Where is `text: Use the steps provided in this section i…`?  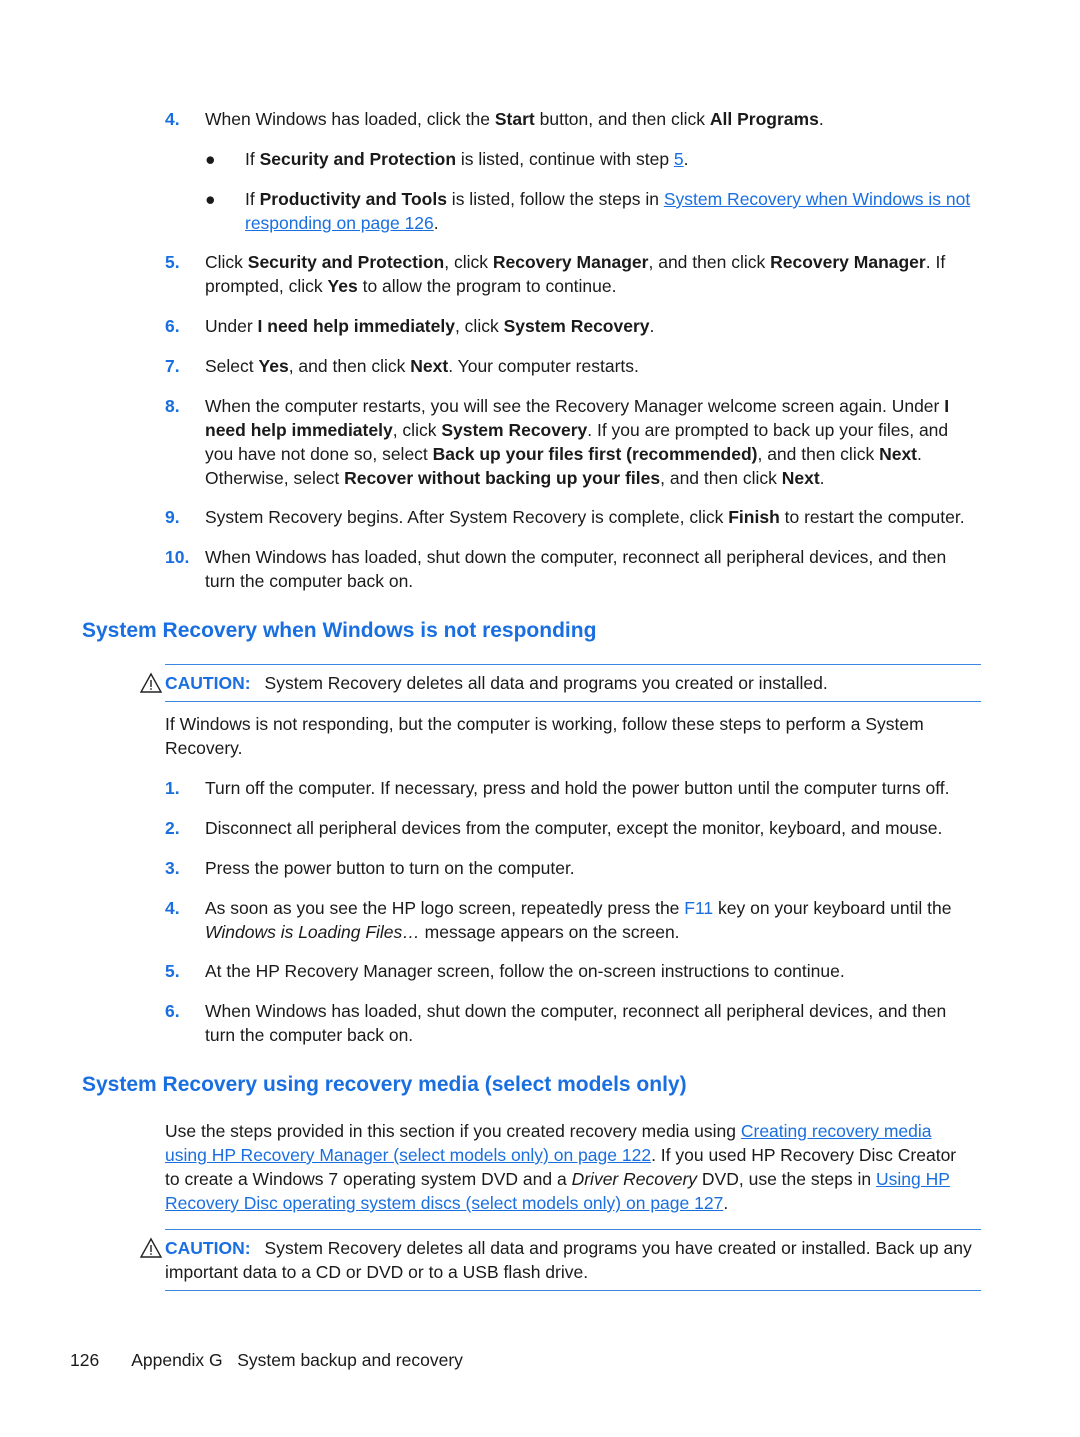
text: Use the steps provided in this section i… is located at coordinates (453, 1131).